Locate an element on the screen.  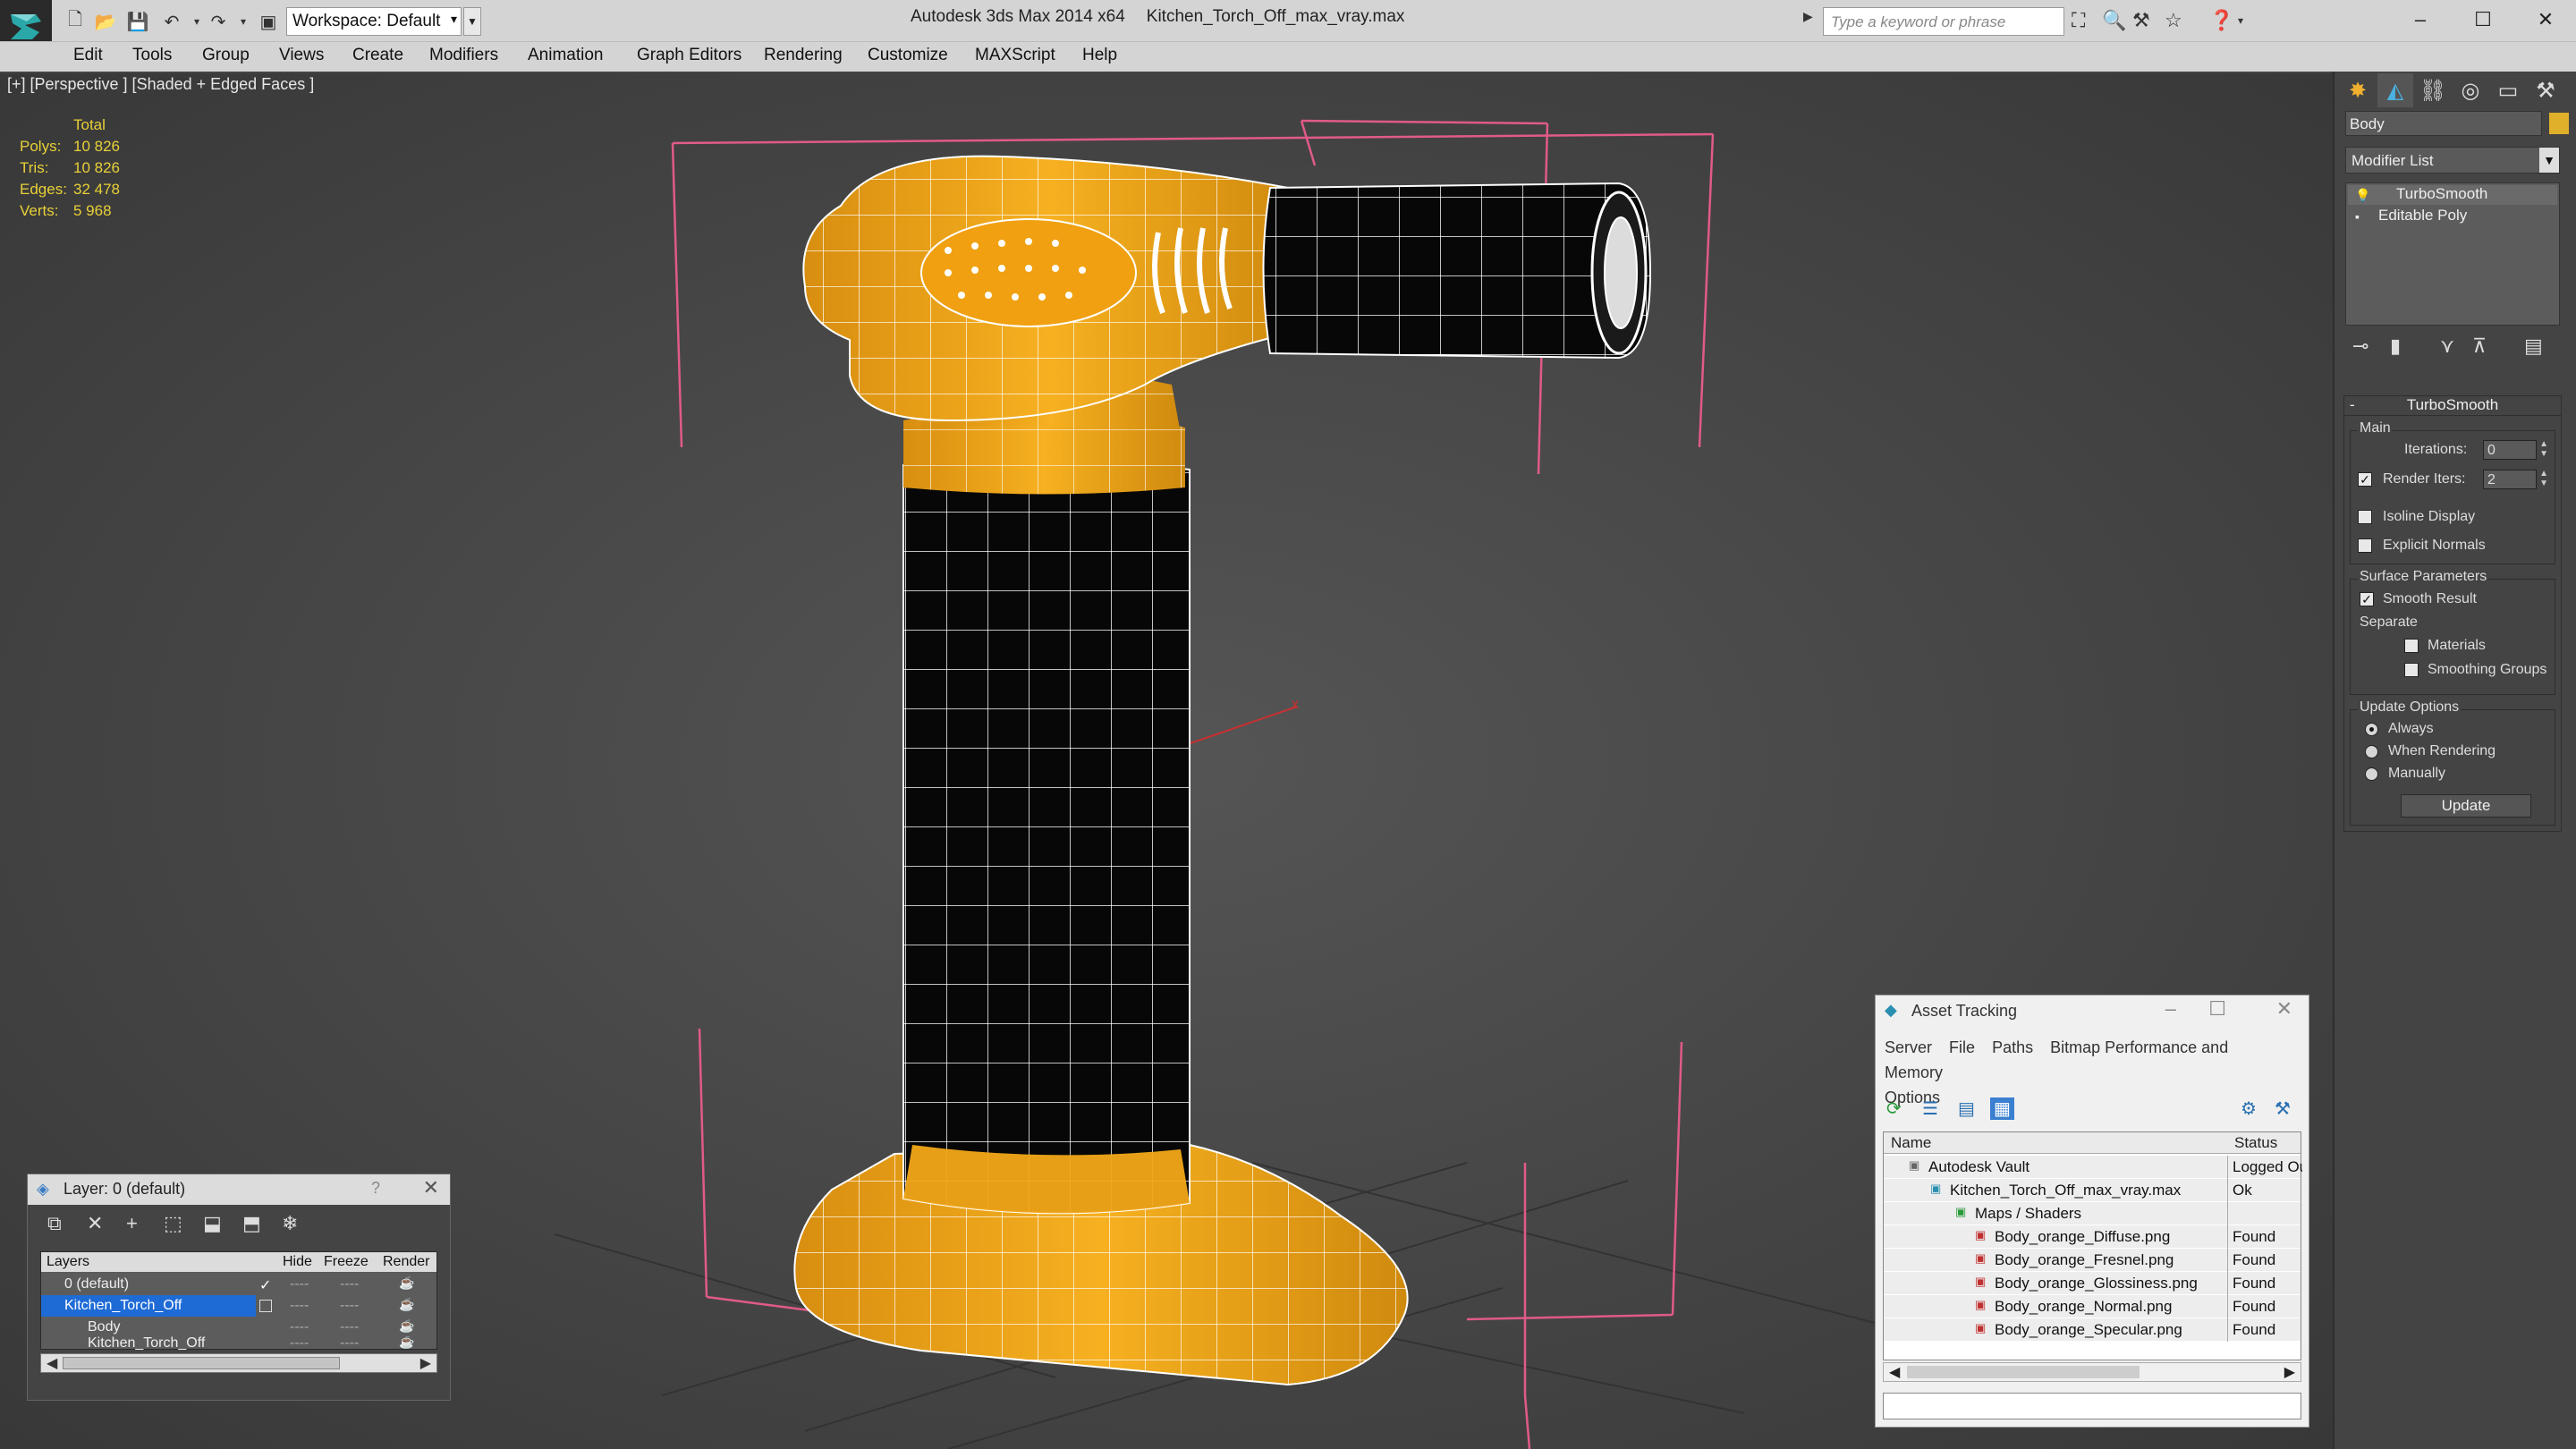
menu-edit: Edit is located at coordinates (88, 55).